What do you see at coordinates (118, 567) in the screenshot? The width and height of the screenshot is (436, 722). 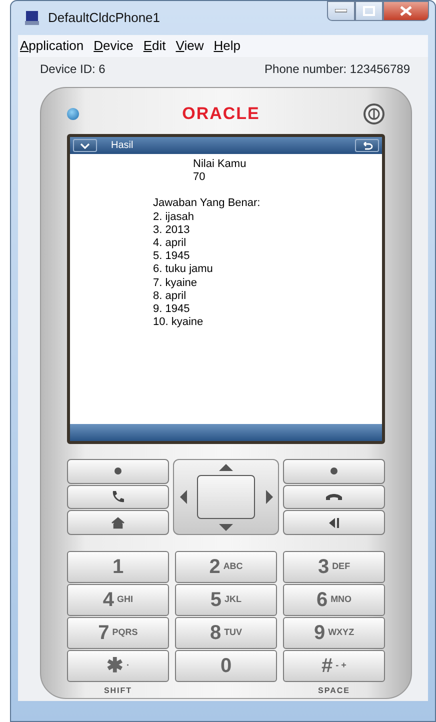 I see `keypad-key: 1` at bounding box center [118, 567].